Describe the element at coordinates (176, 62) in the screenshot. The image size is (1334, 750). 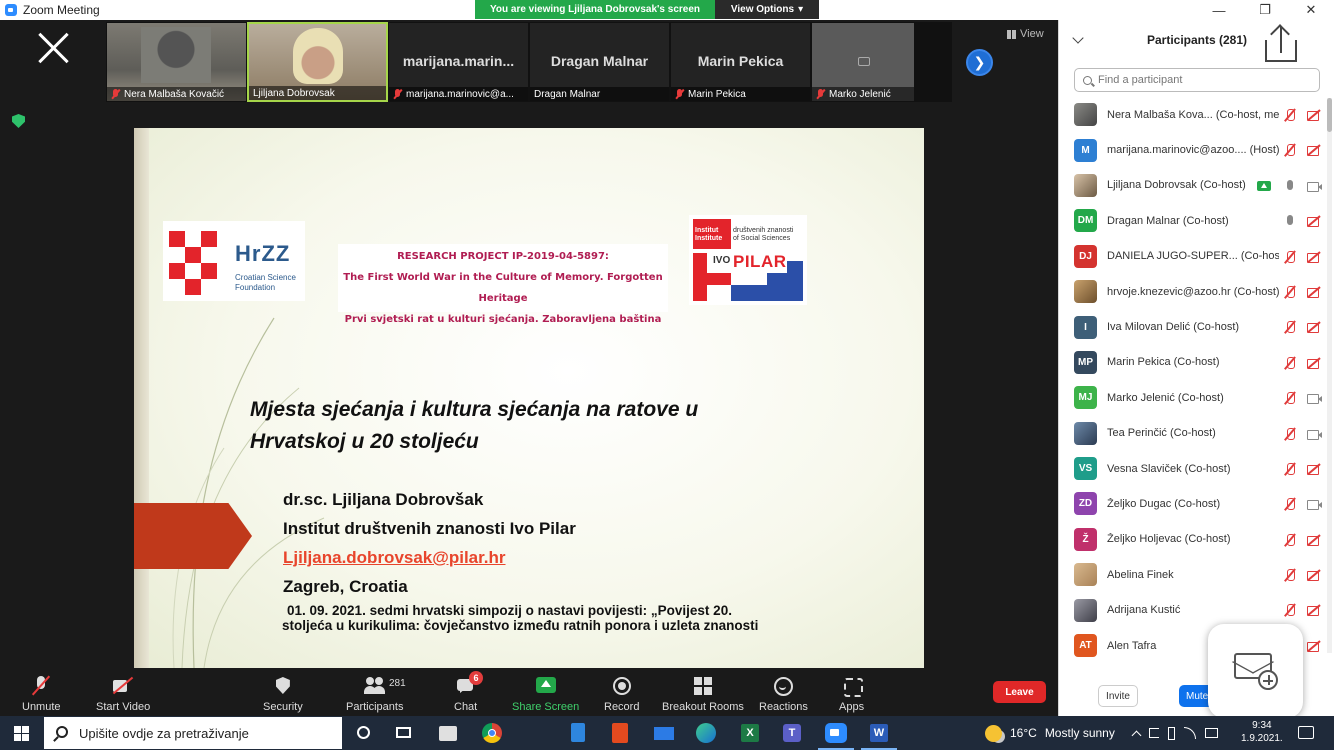
I see `video-tile: Nera Malbaša Kovačić` at that location.